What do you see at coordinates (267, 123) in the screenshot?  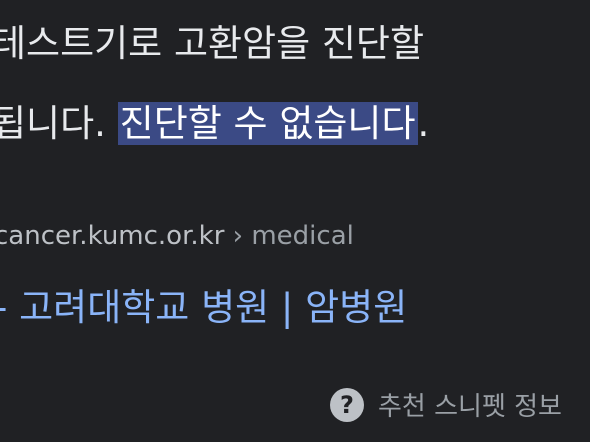 I see `snippet-highlight: 진단할 수 없습니다` at bounding box center [267, 123].